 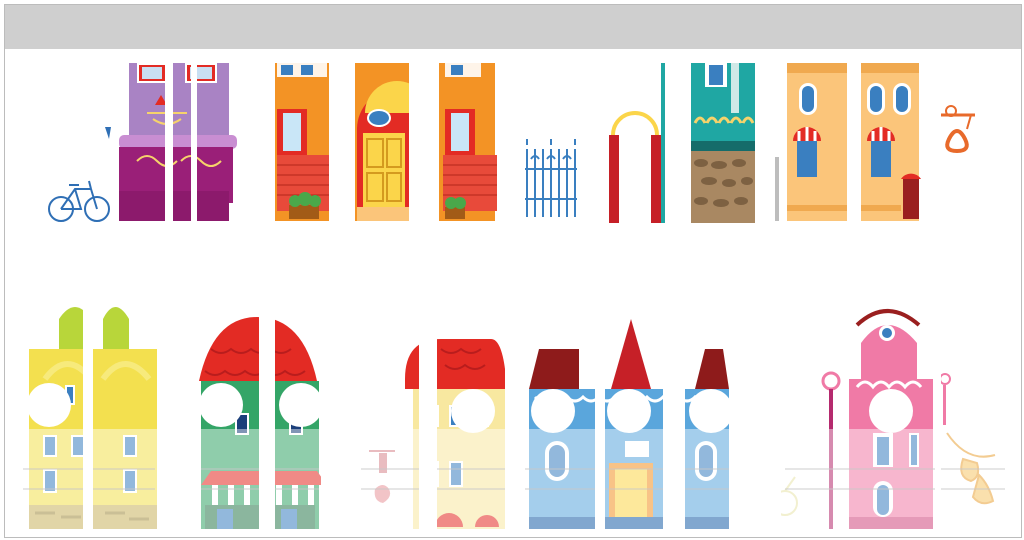 I want to click on red-arch-gate, so click(x=637, y=143).